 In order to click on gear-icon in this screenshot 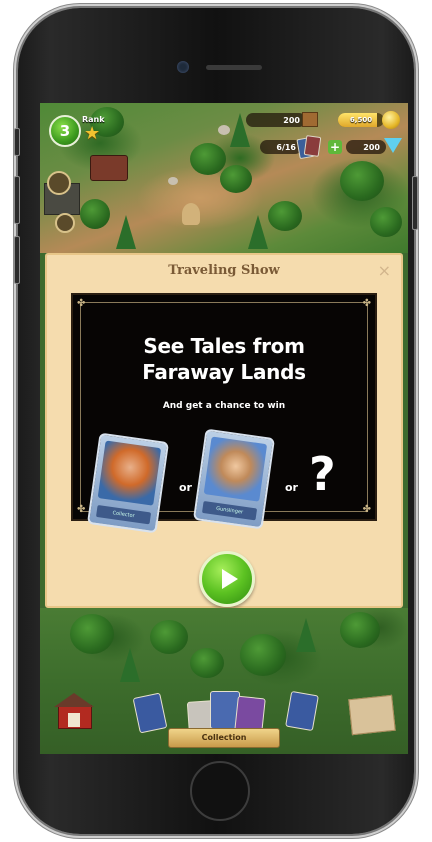, I will do `click(59, 183)`.